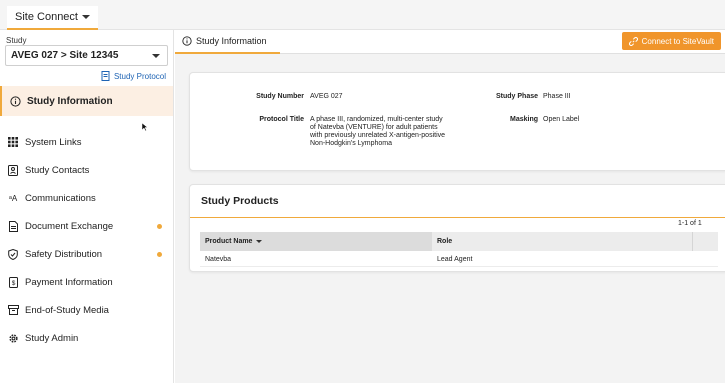  I want to click on sidebar-item-study-information: Study Information, so click(86, 101).